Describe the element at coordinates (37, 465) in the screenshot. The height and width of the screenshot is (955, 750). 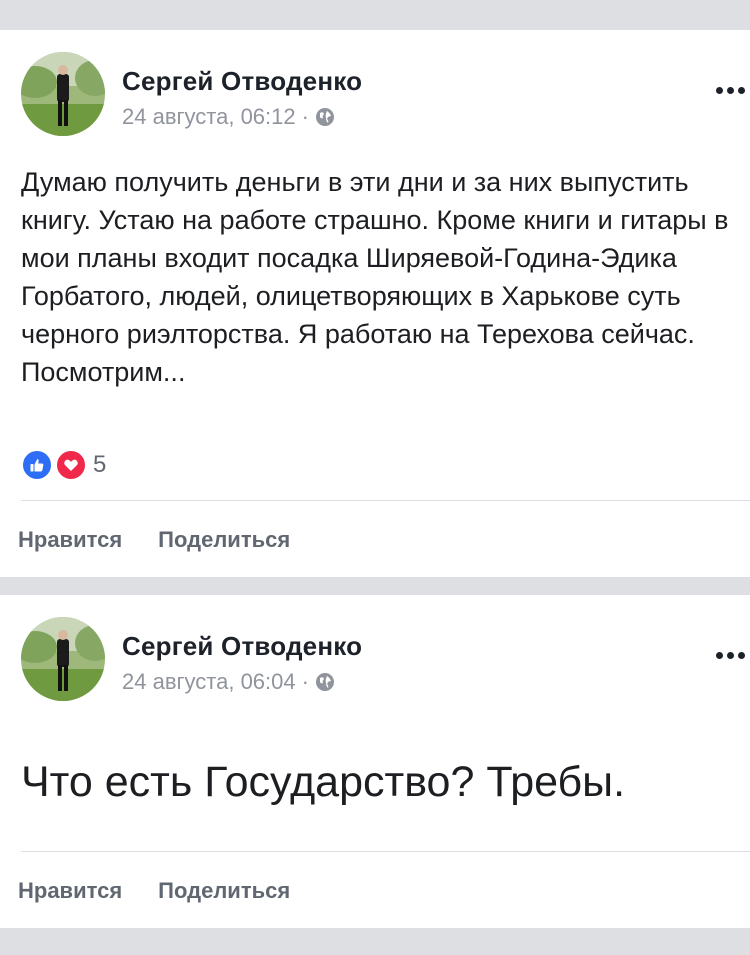
I see `like-icon` at that location.